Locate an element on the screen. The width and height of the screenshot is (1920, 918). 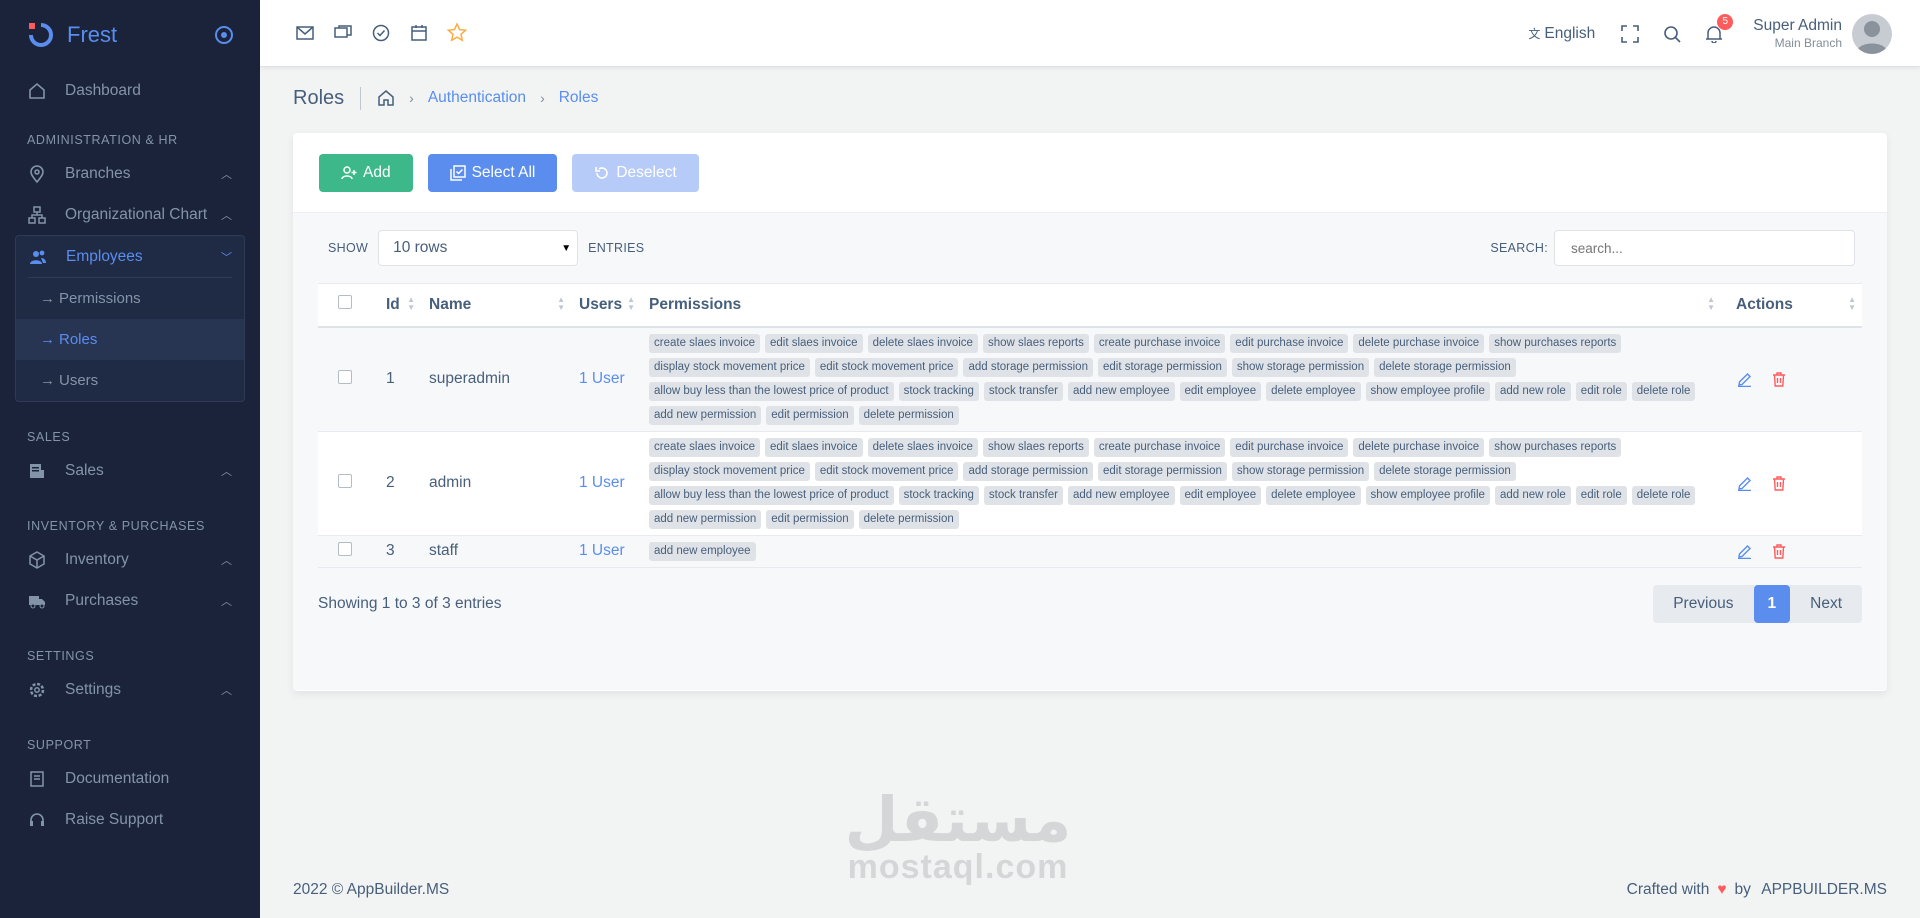
fullscreen-icon is located at coordinates (1630, 34).